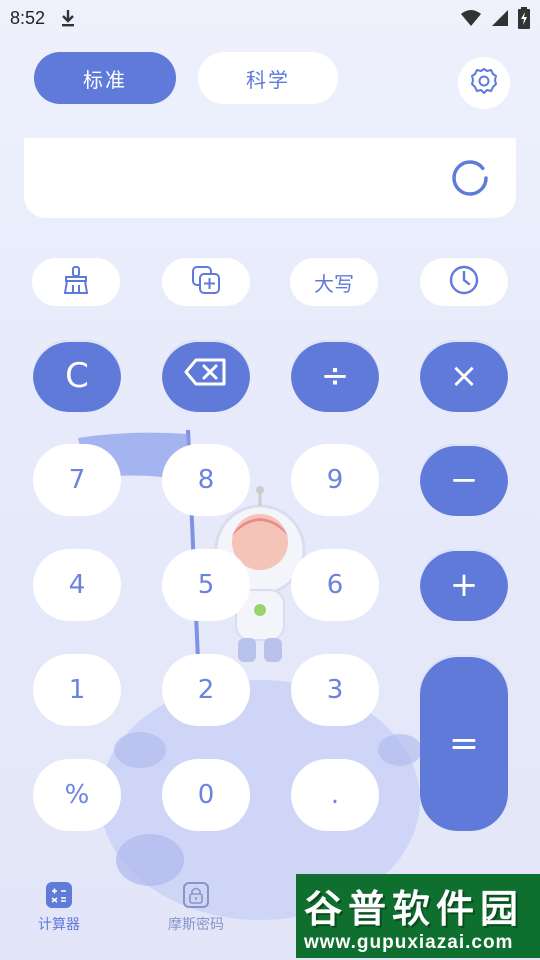 The image size is (540, 960). I want to click on key-7: 7, so click(77, 480).